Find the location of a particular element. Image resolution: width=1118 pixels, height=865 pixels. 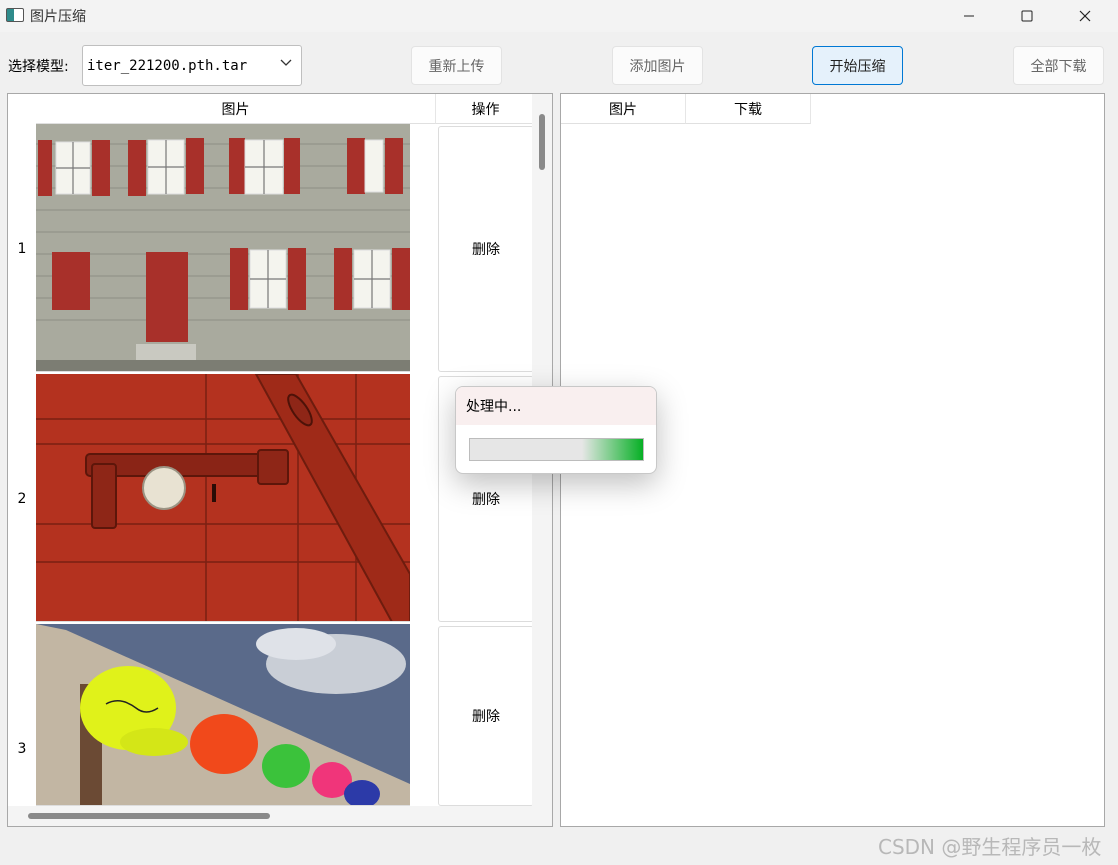

download-all-button: 全部下载 is located at coordinates (1058, 65).